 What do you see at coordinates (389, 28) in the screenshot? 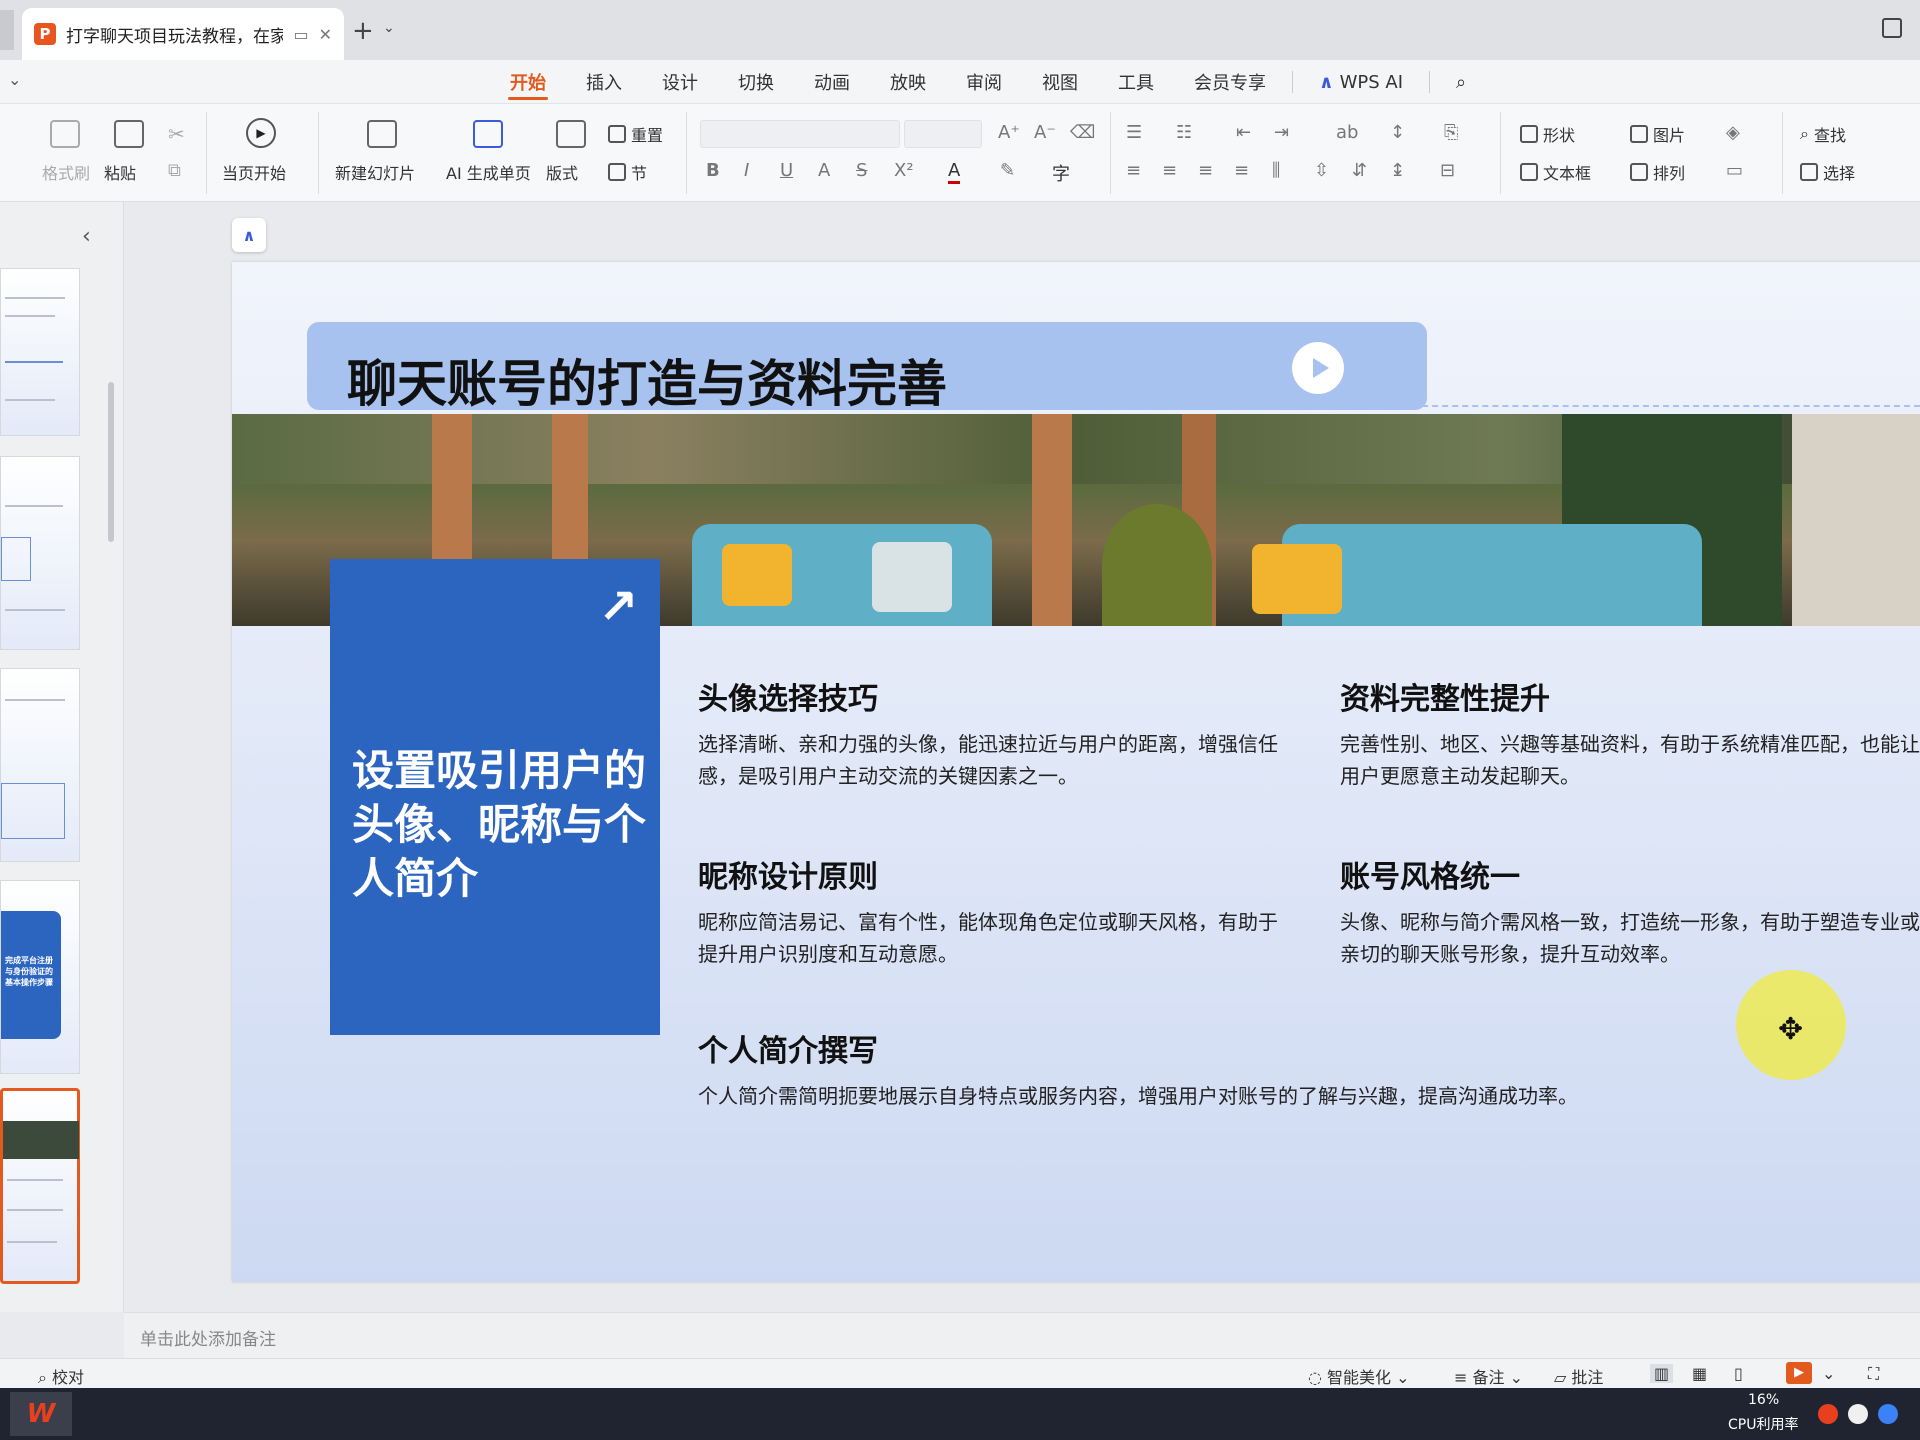
I see `tab-list-chevron-icon: ⌄` at bounding box center [389, 28].